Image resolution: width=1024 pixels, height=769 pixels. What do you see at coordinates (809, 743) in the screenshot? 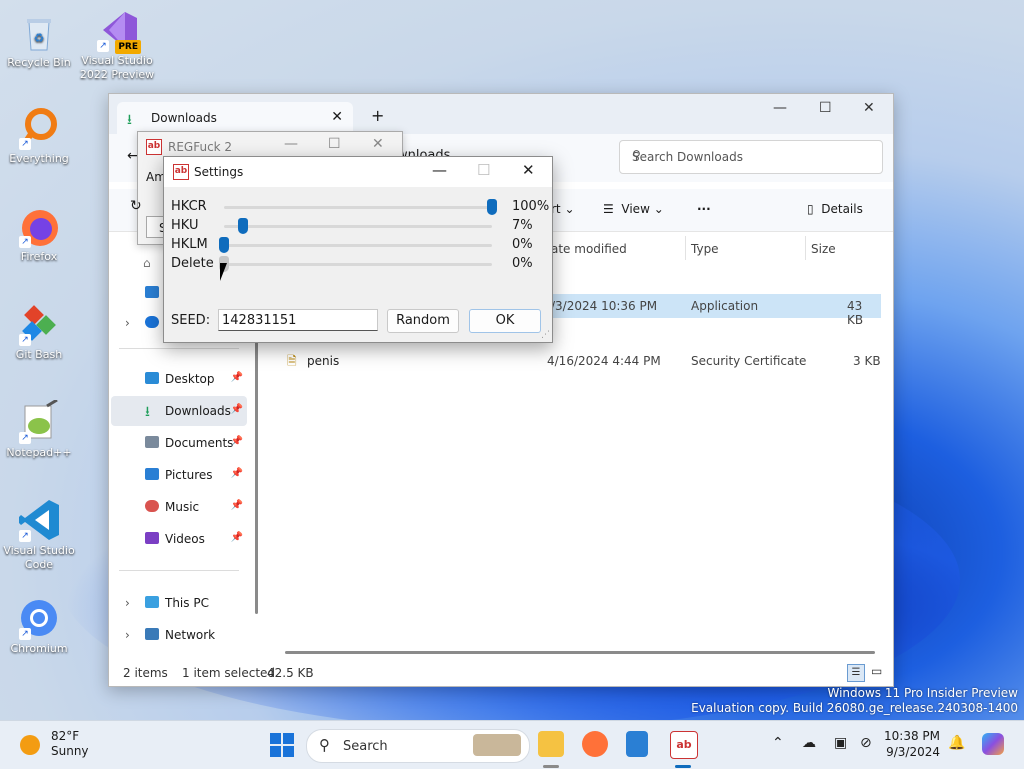
I see `cloud-offline-icon: ☁` at bounding box center [809, 743].